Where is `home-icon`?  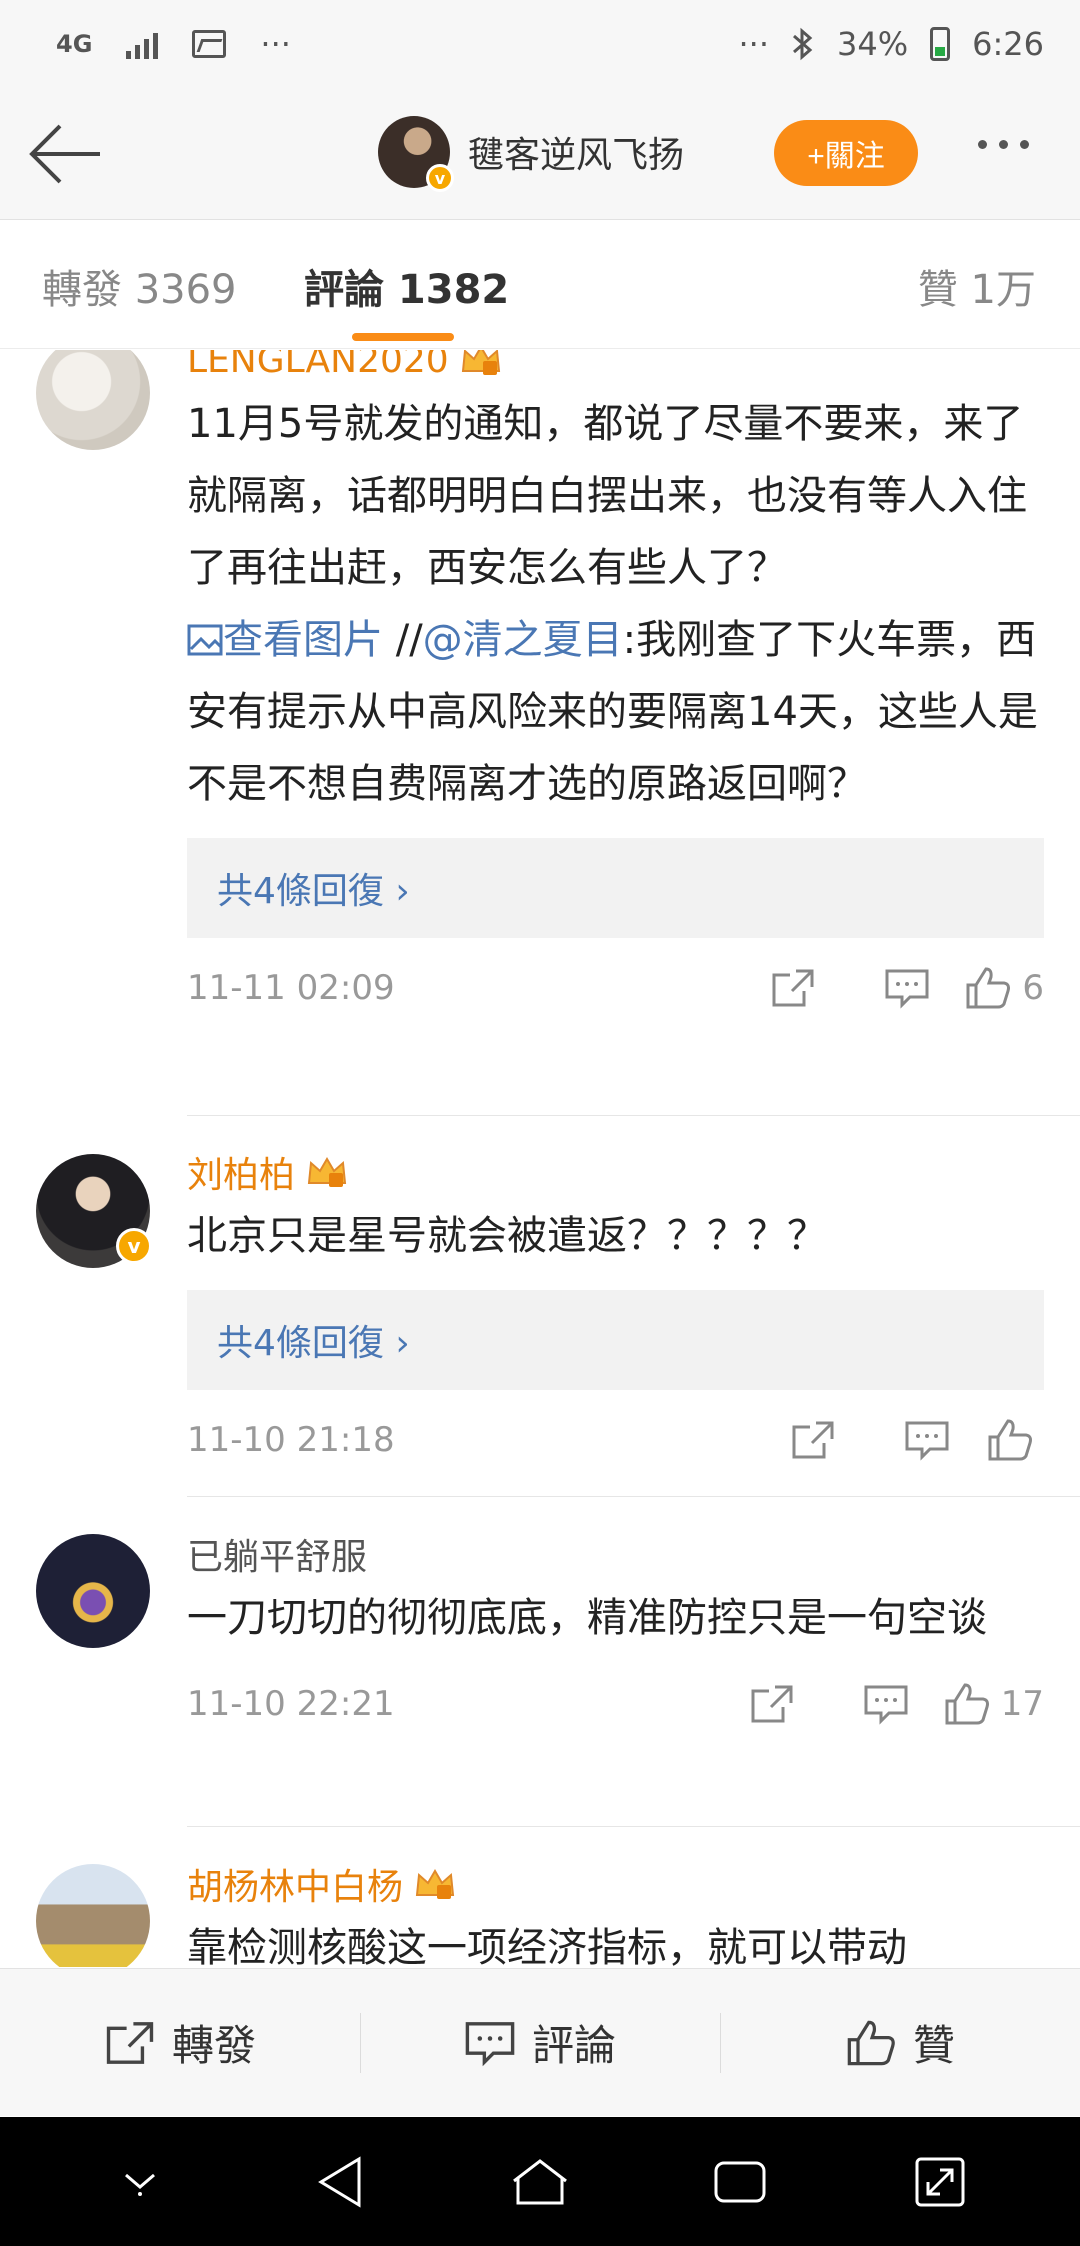
home-icon is located at coordinates (540, 2182).